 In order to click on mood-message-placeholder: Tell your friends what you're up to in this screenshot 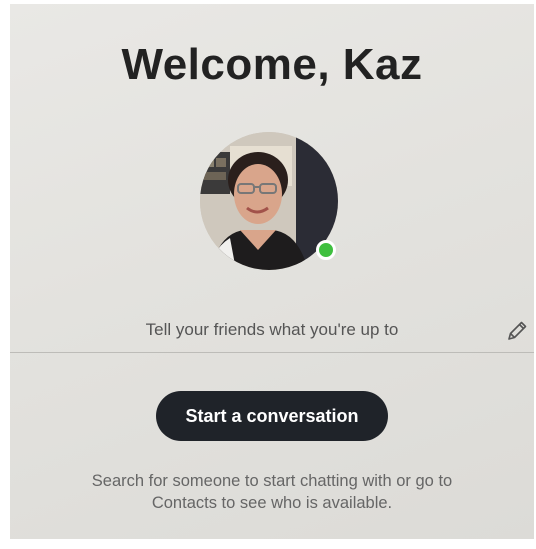, I will do `click(272, 330)`.